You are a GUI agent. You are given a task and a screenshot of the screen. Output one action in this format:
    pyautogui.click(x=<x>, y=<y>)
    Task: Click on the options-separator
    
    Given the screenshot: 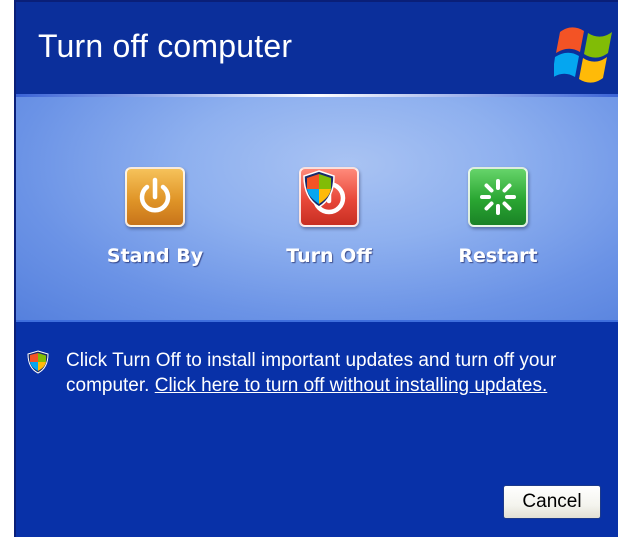 What is the action you would take?
    pyautogui.click(x=317, y=321)
    